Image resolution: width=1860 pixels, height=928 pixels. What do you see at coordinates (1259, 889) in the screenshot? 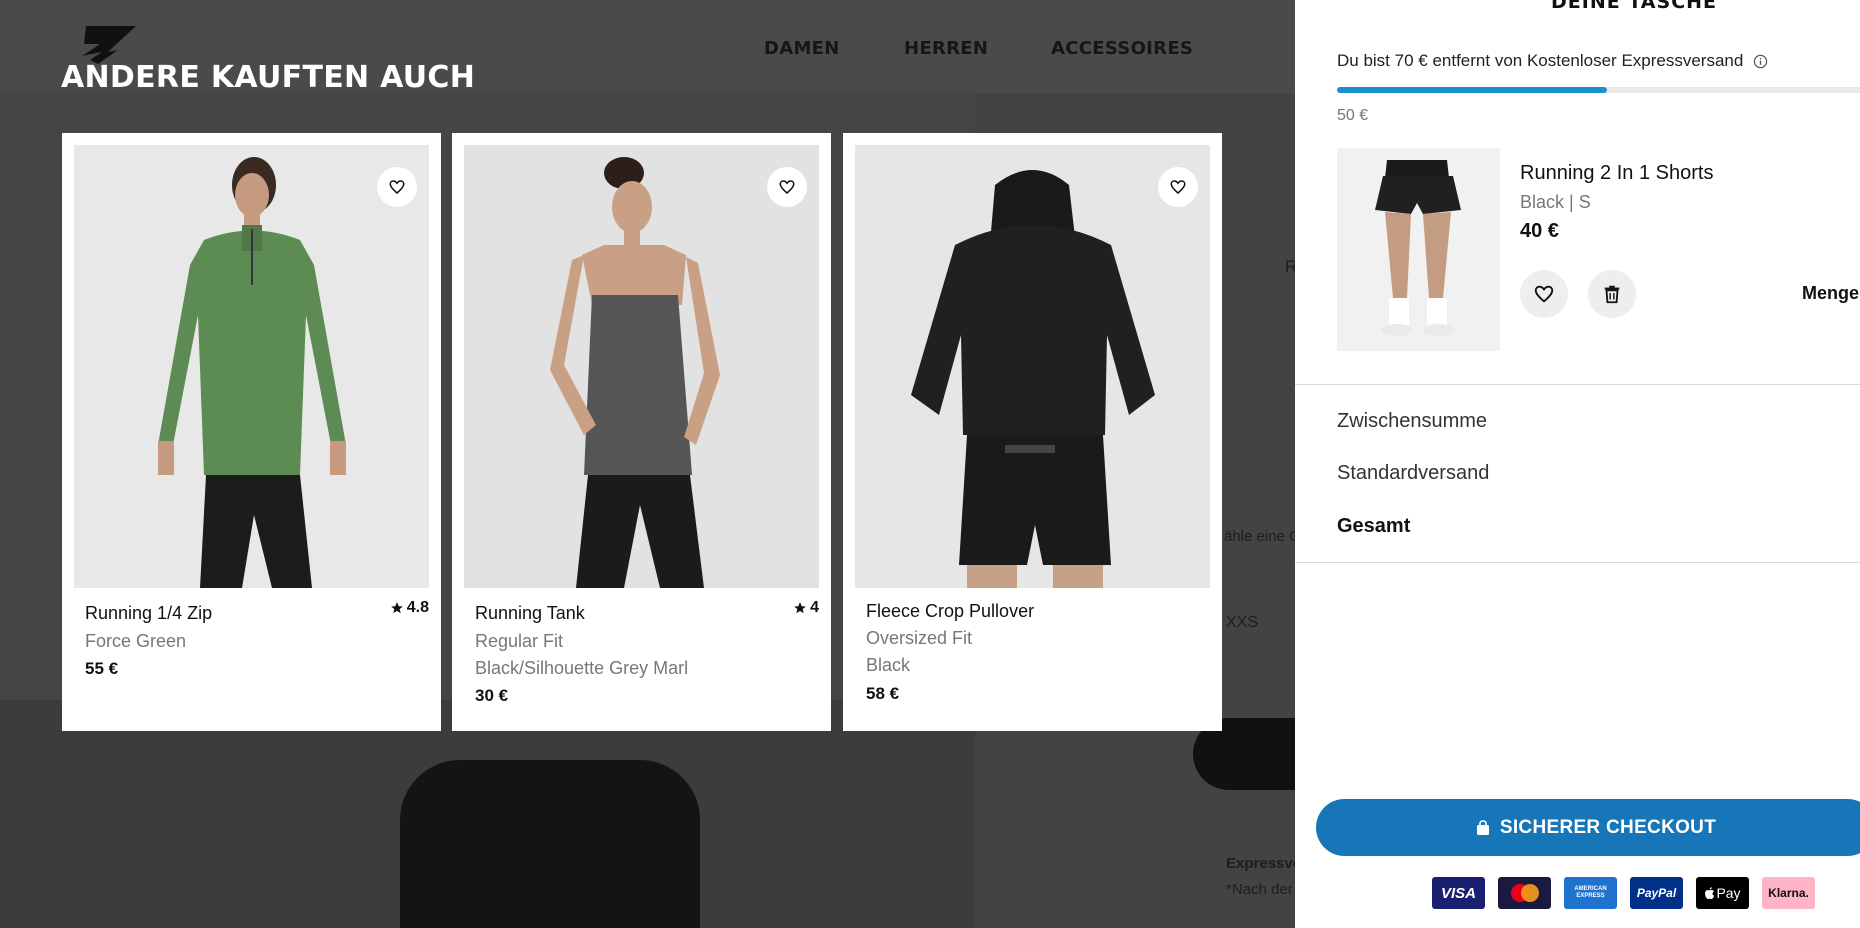
I see `background-fragment: *Nach der` at bounding box center [1259, 889].